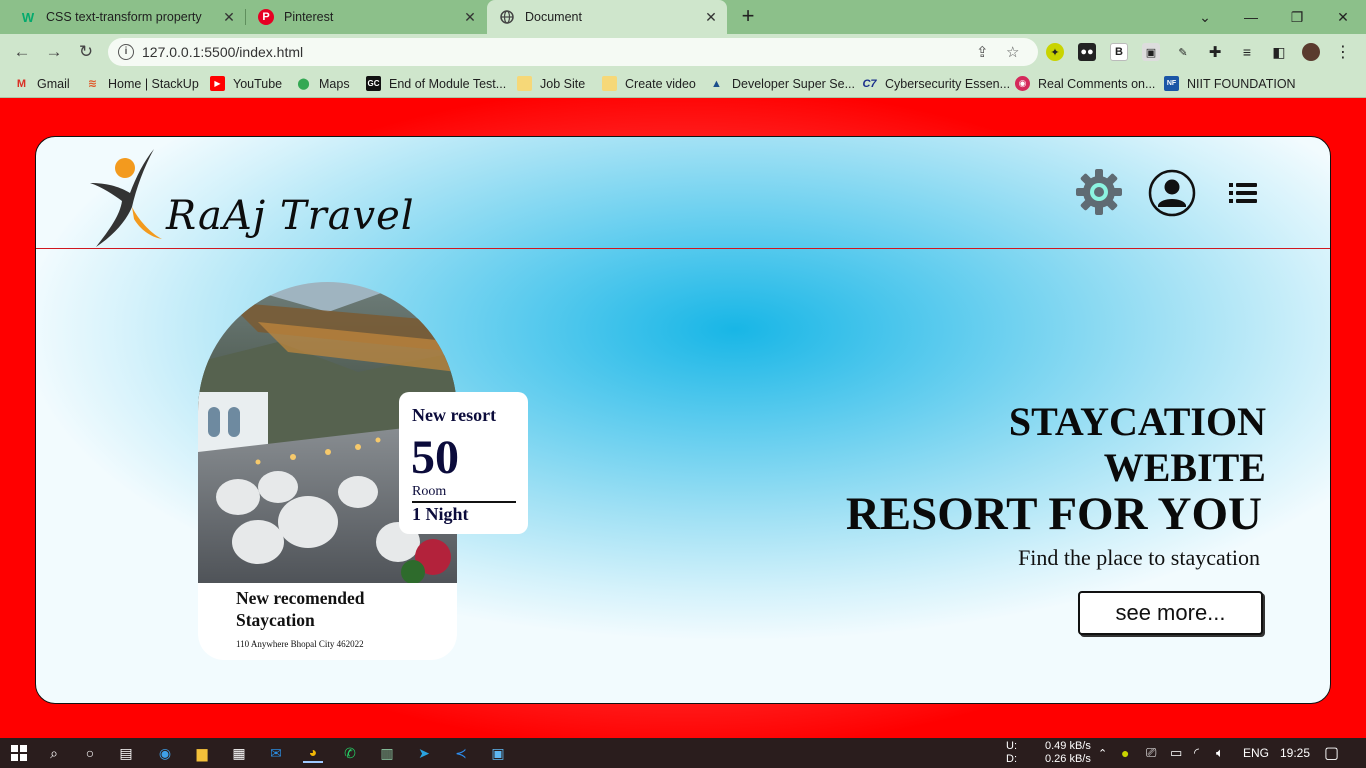  I want to click on comments-icon: ◉, so click(1022, 83).